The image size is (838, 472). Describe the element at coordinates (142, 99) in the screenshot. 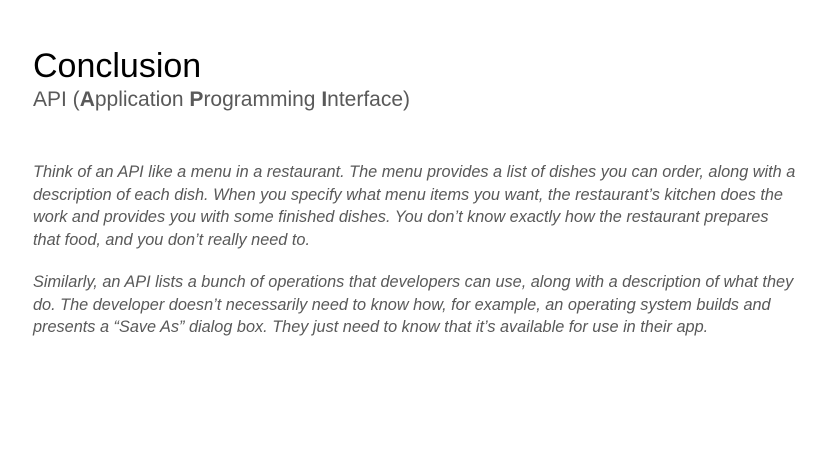

I see `subtitle-text: pplication` at that location.